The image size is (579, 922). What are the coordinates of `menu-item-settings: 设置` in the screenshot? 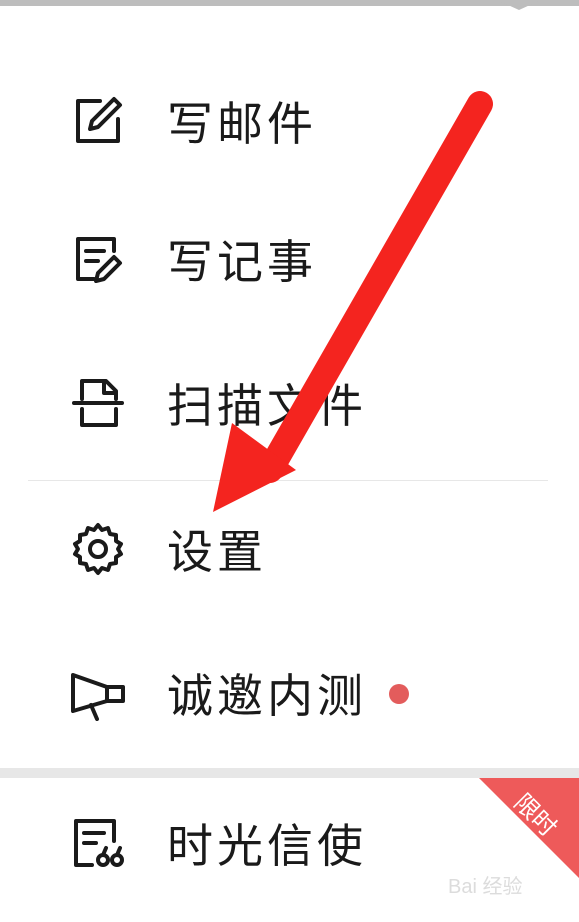 It's located at (289, 549).